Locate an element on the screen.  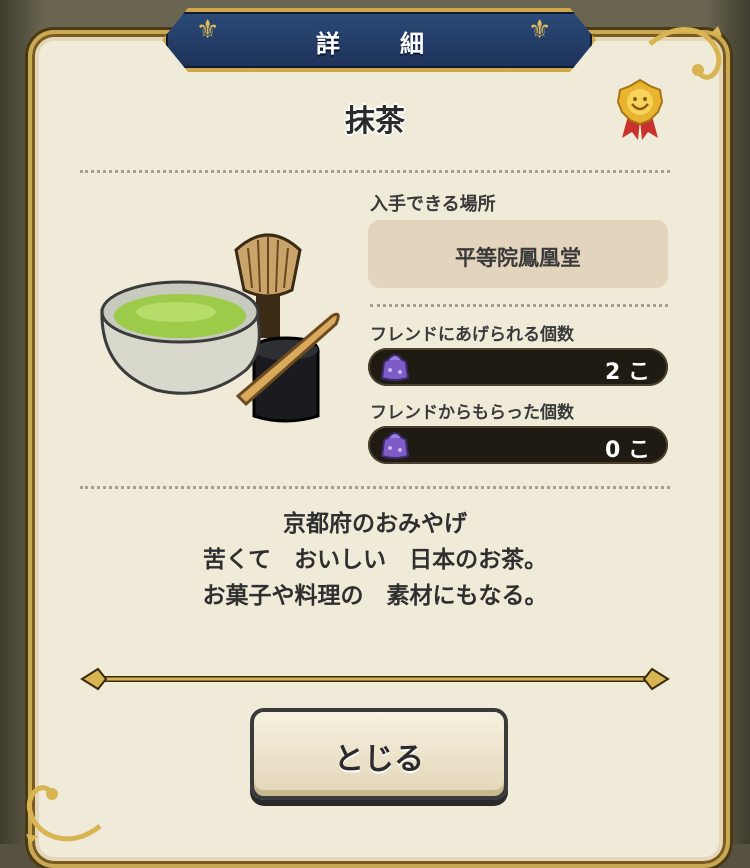
received-count-value: 0 こ is located at coordinates (627, 450).